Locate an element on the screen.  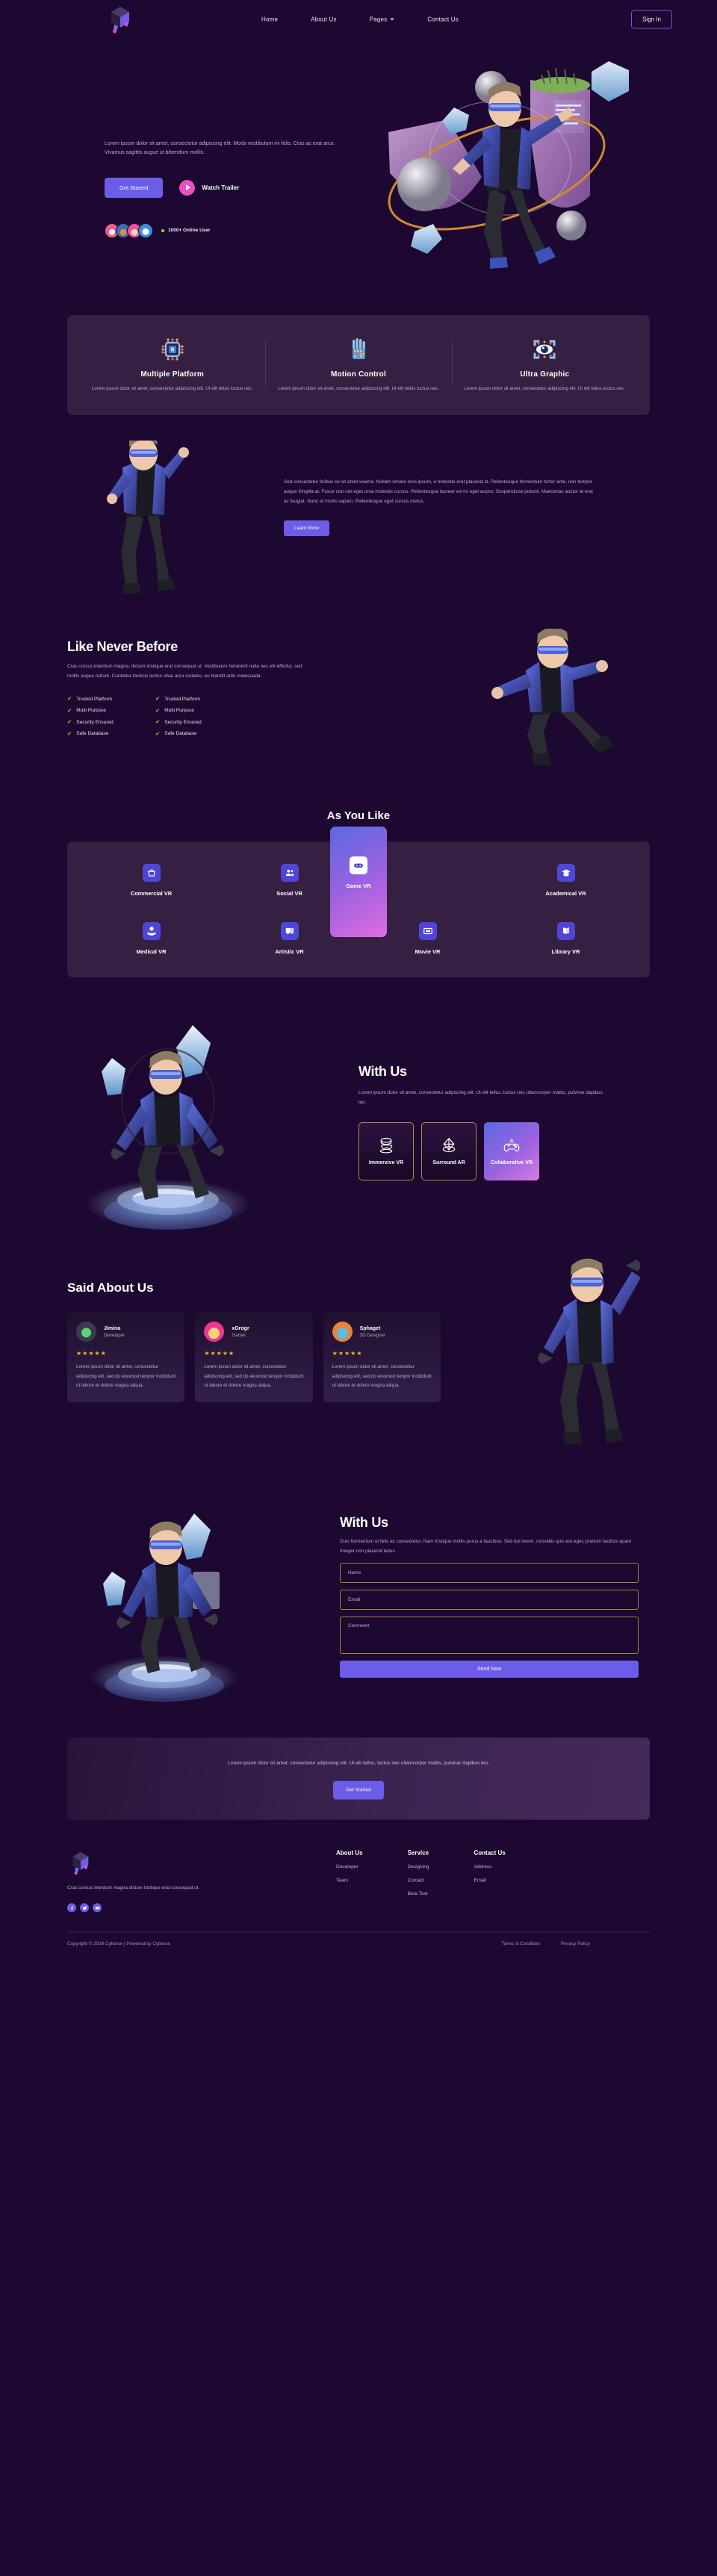
tab-immersive-vr: Immersive VR is located at coordinates (386, 1151).